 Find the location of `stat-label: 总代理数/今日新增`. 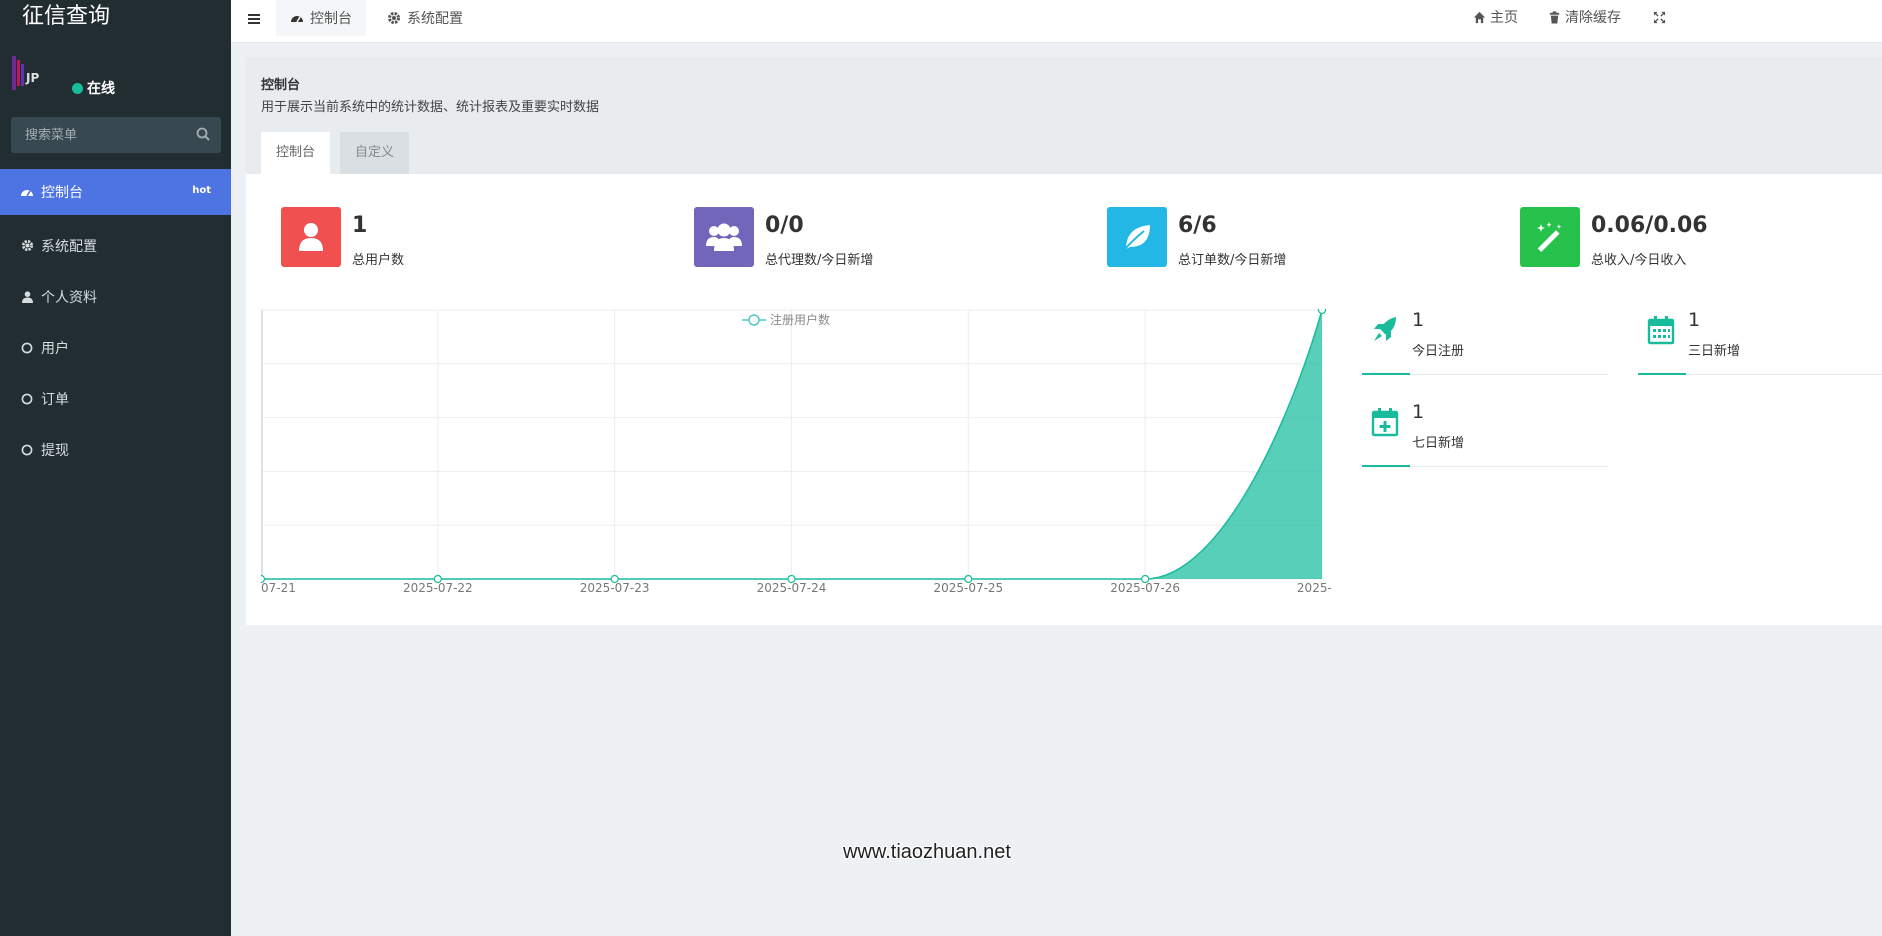

stat-label: 总代理数/今日新增 is located at coordinates (819, 260).